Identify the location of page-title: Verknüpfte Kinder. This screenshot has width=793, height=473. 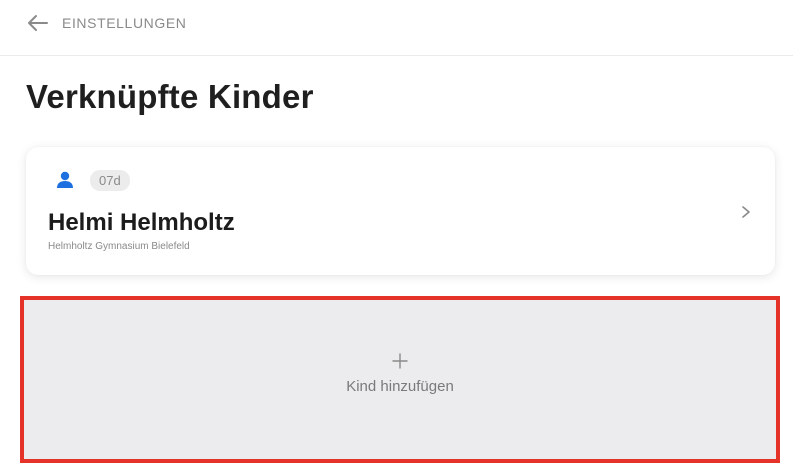
(170, 96).